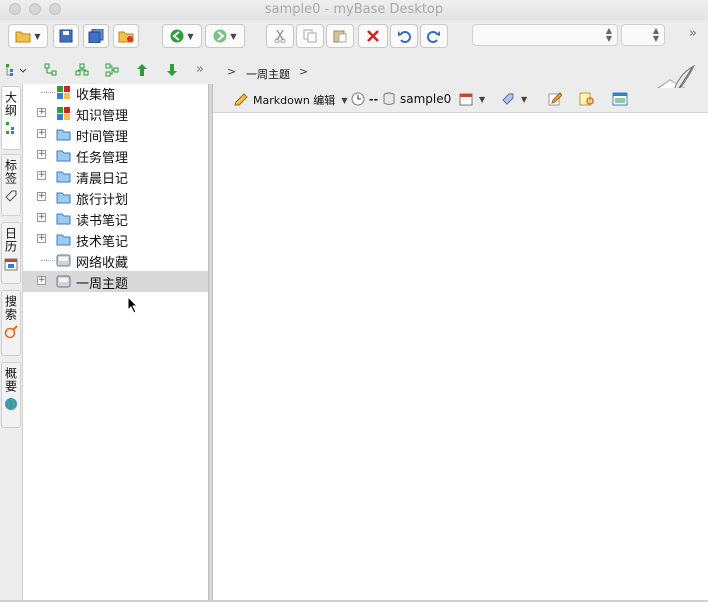 The image size is (708, 602). Describe the element at coordinates (417, 99) in the screenshot. I see `database-field: sample0` at that location.